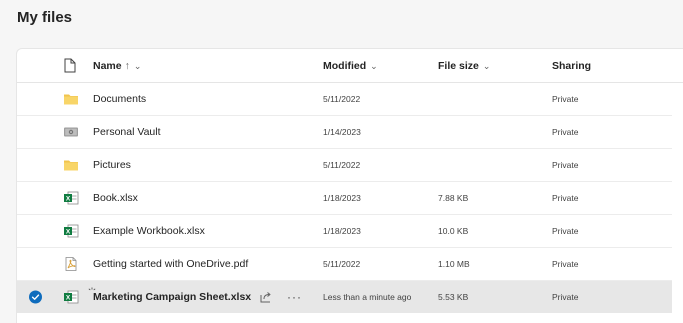 The image size is (683, 323). What do you see at coordinates (112, 165) in the screenshot?
I see `file-name: Pictures` at bounding box center [112, 165].